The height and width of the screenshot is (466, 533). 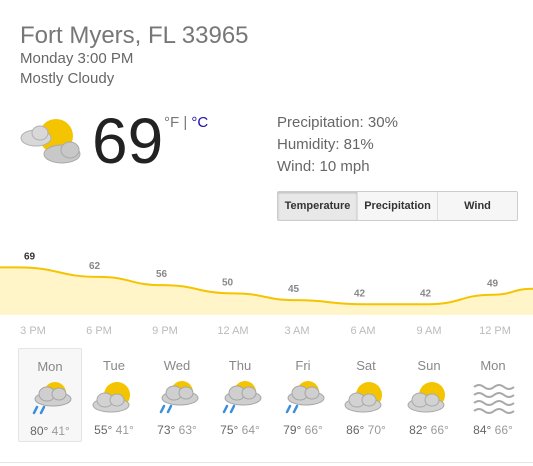 I want to click on forecast-high: 80°, so click(x=41, y=431).